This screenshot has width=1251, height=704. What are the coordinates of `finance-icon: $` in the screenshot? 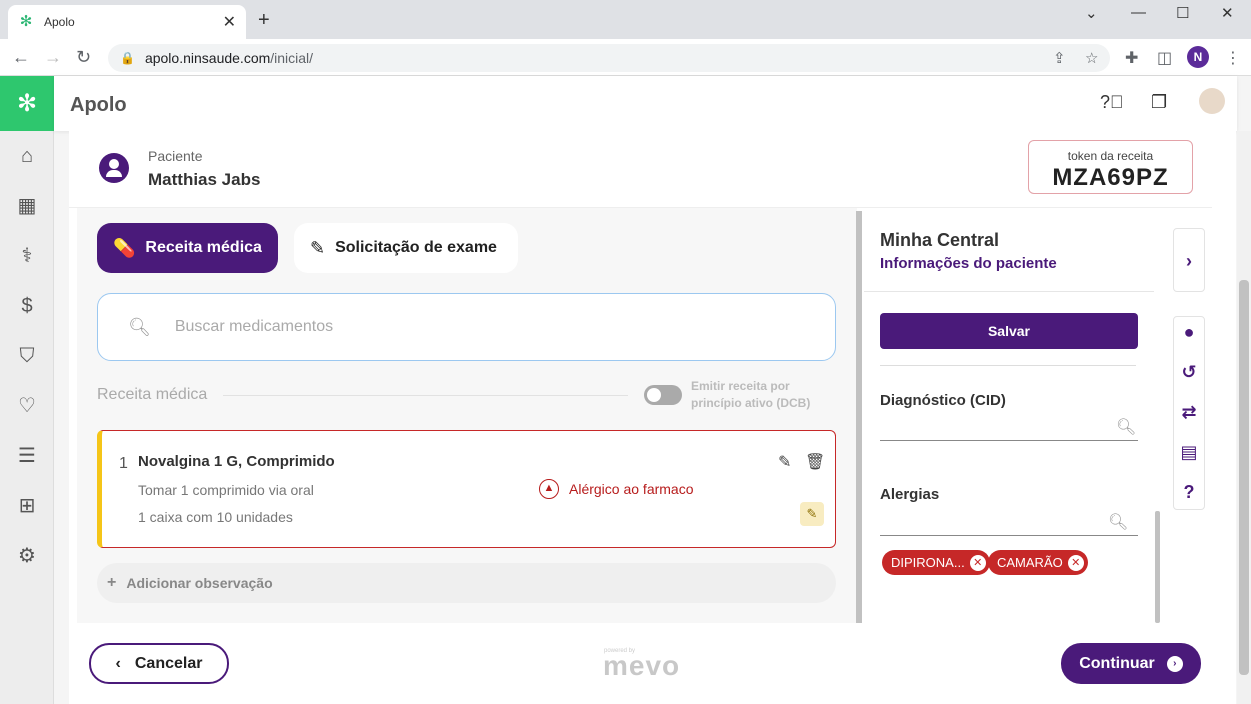 It's located at (27, 306).